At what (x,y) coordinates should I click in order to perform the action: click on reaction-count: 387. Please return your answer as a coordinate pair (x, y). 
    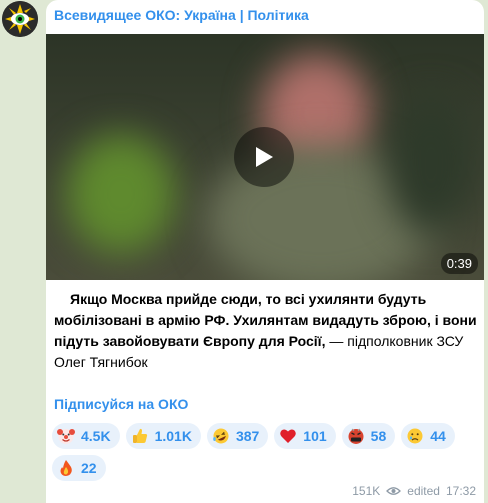
    Looking at the image, I should click on (247, 436).